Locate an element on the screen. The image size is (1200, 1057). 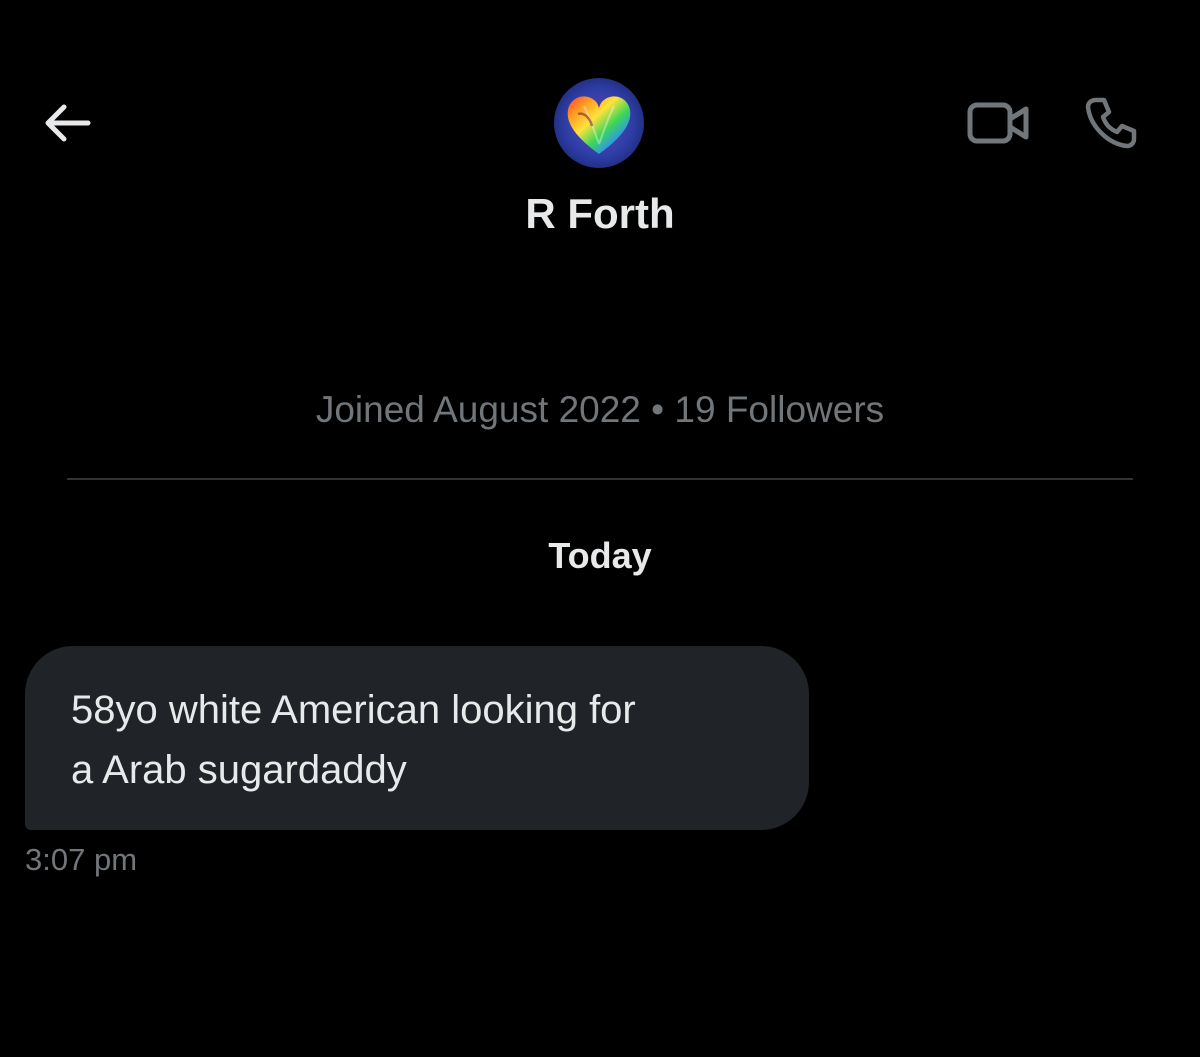
message-text-line: 58yo white American looking for is located at coordinates (353, 710).